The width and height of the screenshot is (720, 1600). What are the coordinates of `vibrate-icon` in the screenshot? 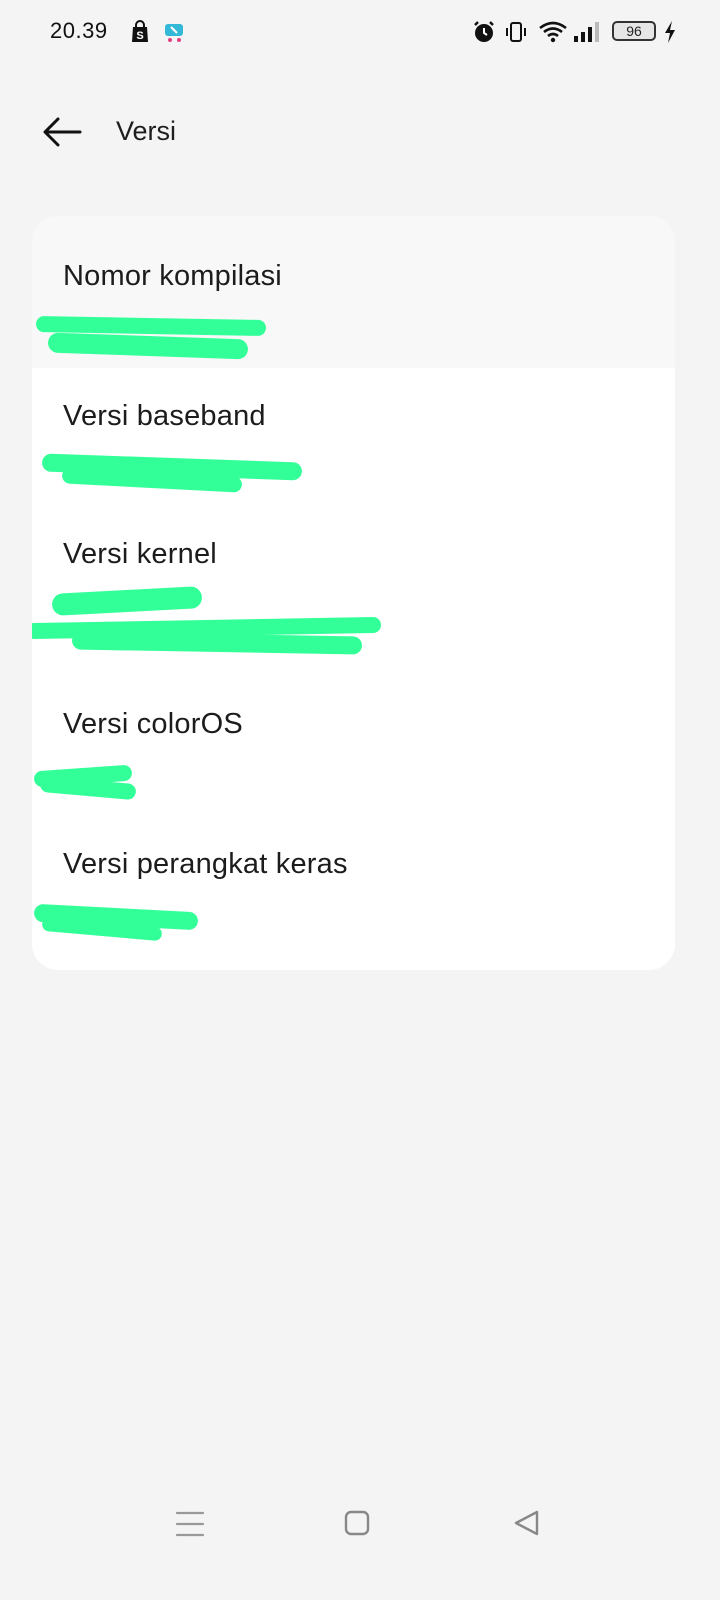 It's located at (516, 32).